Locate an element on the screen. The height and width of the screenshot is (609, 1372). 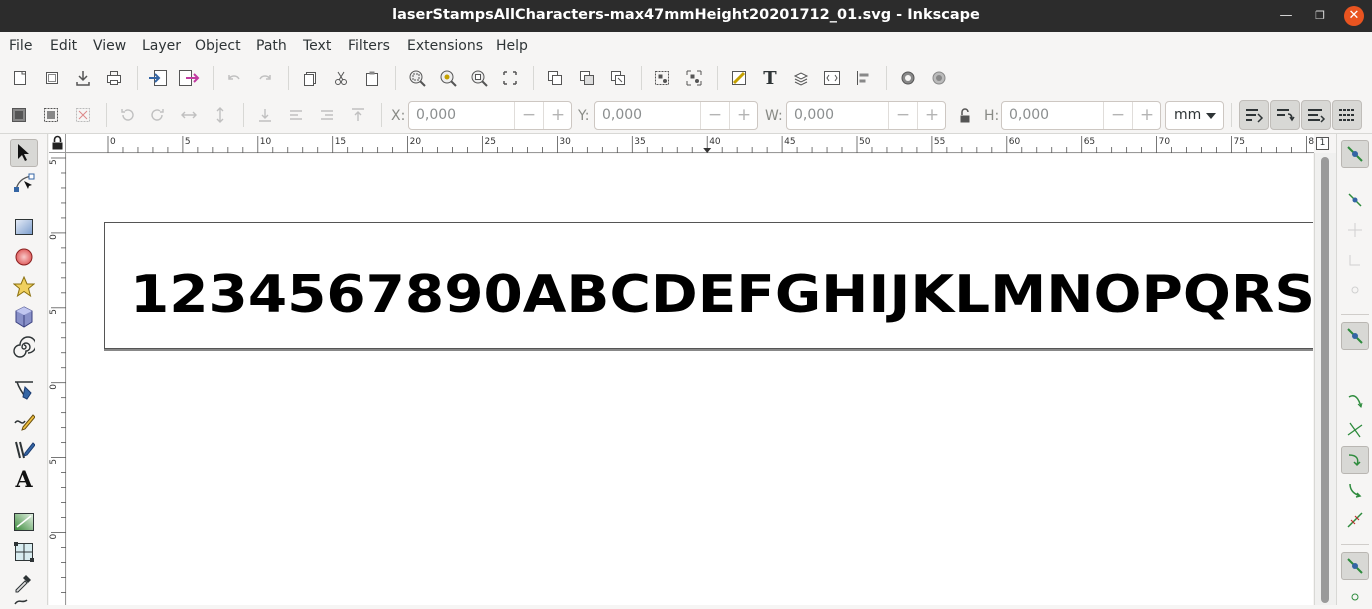
save-document-icon is located at coordinates (83, 78).